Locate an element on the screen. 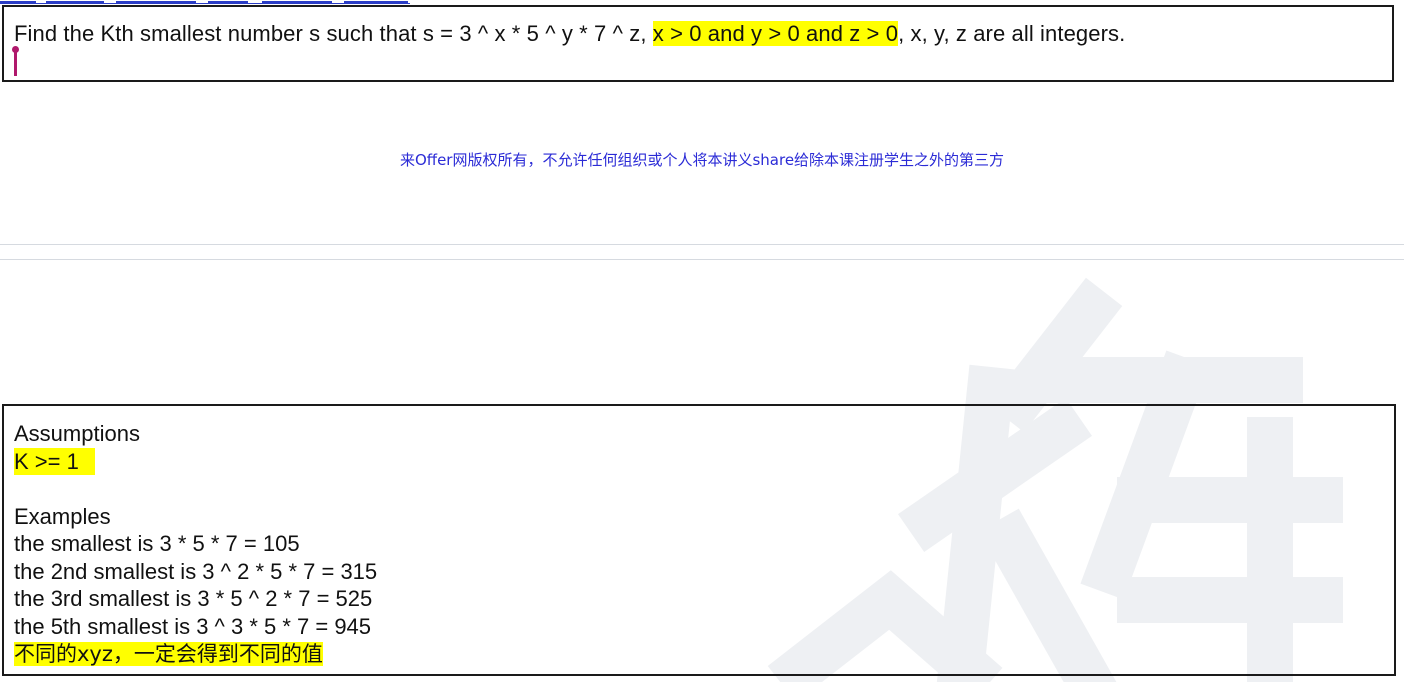 Image resolution: width=1404 pixels, height=682 pixels. highlighted-constraint: x > 0 and y > 0 and z > 0 is located at coordinates (775, 33).